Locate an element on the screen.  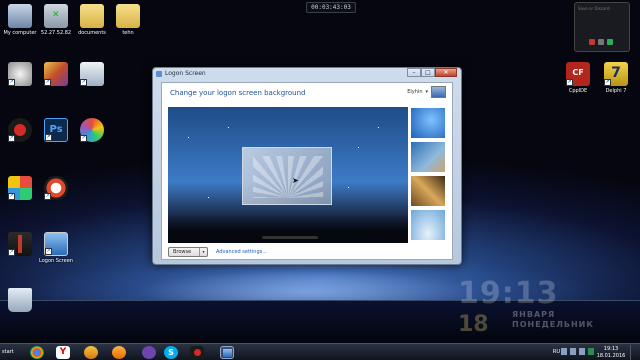
desktop-icon-disk-tool: ↗ is located at coordinates (20, 75).